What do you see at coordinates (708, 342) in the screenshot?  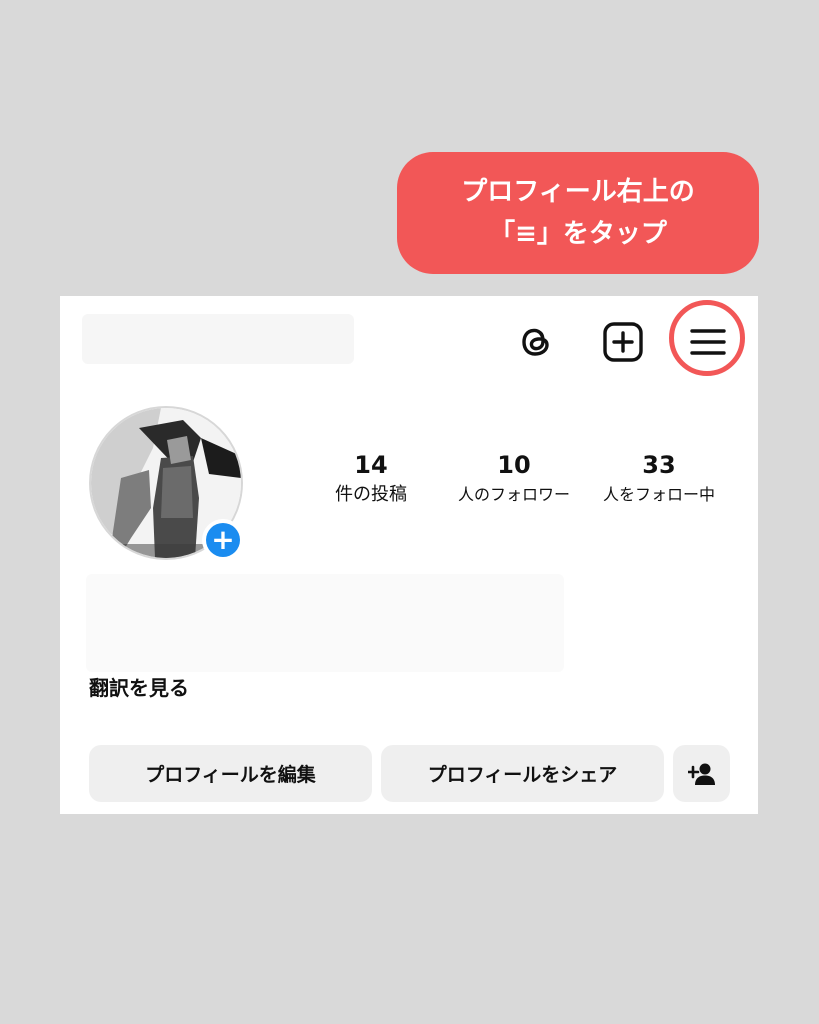 I see `menu-icon` at bounding box center [708, 342].